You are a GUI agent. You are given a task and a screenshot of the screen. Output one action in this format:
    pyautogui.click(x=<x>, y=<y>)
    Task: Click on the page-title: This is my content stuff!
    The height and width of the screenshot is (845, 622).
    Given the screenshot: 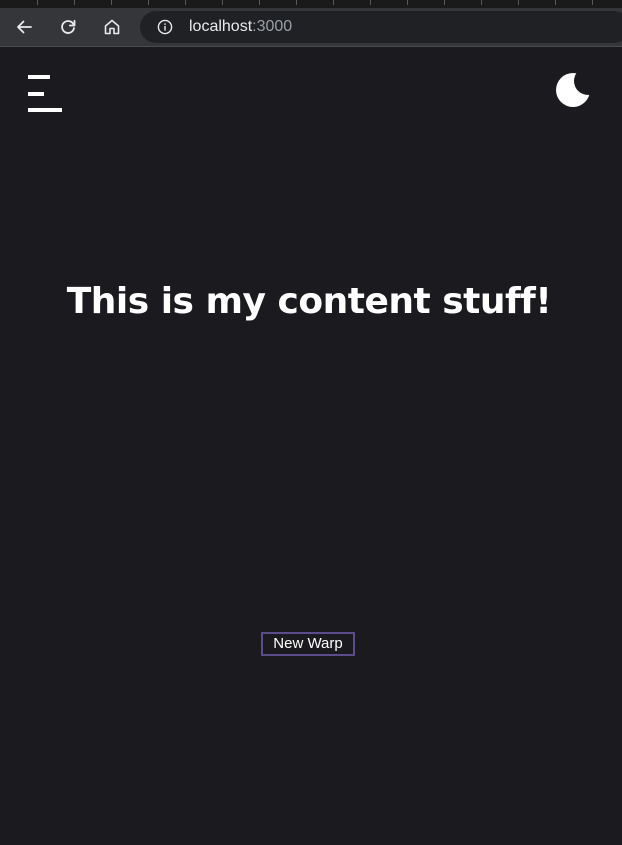 What is the action you would take?
    pyautogui.click(x=309, y=301)
    